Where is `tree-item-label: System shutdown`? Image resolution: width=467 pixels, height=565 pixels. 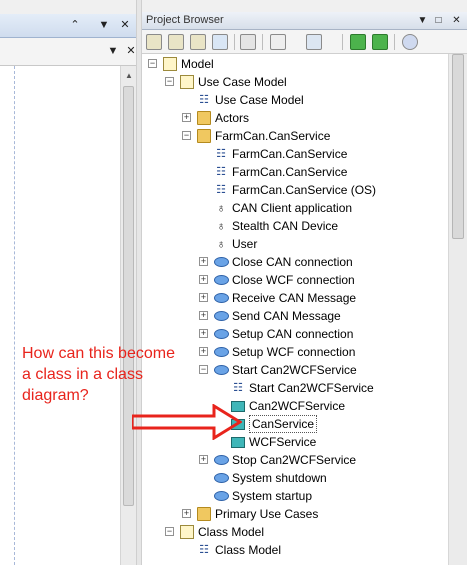
tree-item-label: System shutdown is located at coordinates (279, 478).